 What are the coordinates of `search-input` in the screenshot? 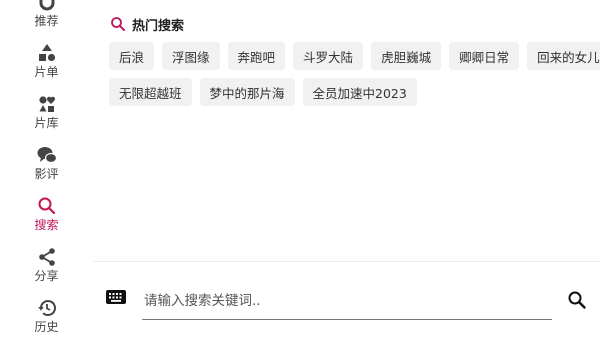 It's located at (347, 301).